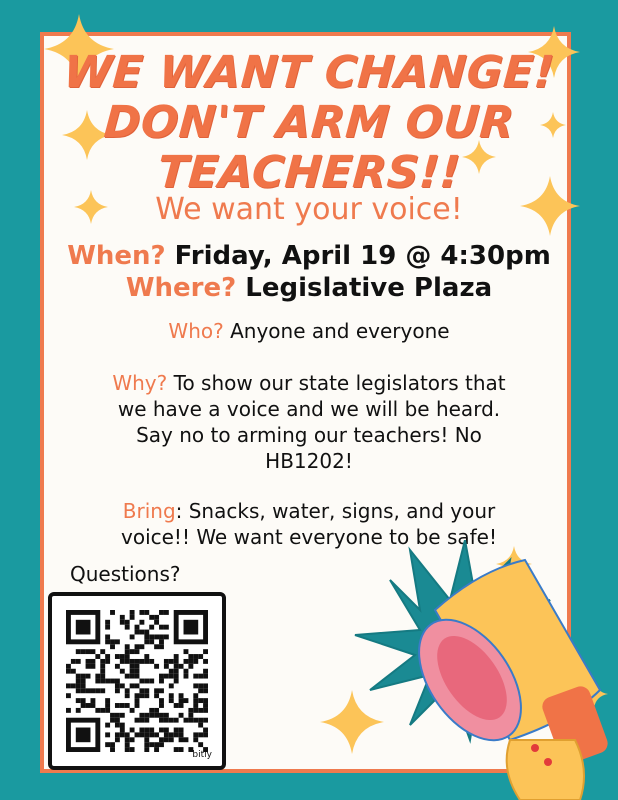 The width and height of the screenshot is (618, 800). Describe the element at coordinates (181, 288) in the screenshot. I see `where-key: Where?` at that location.